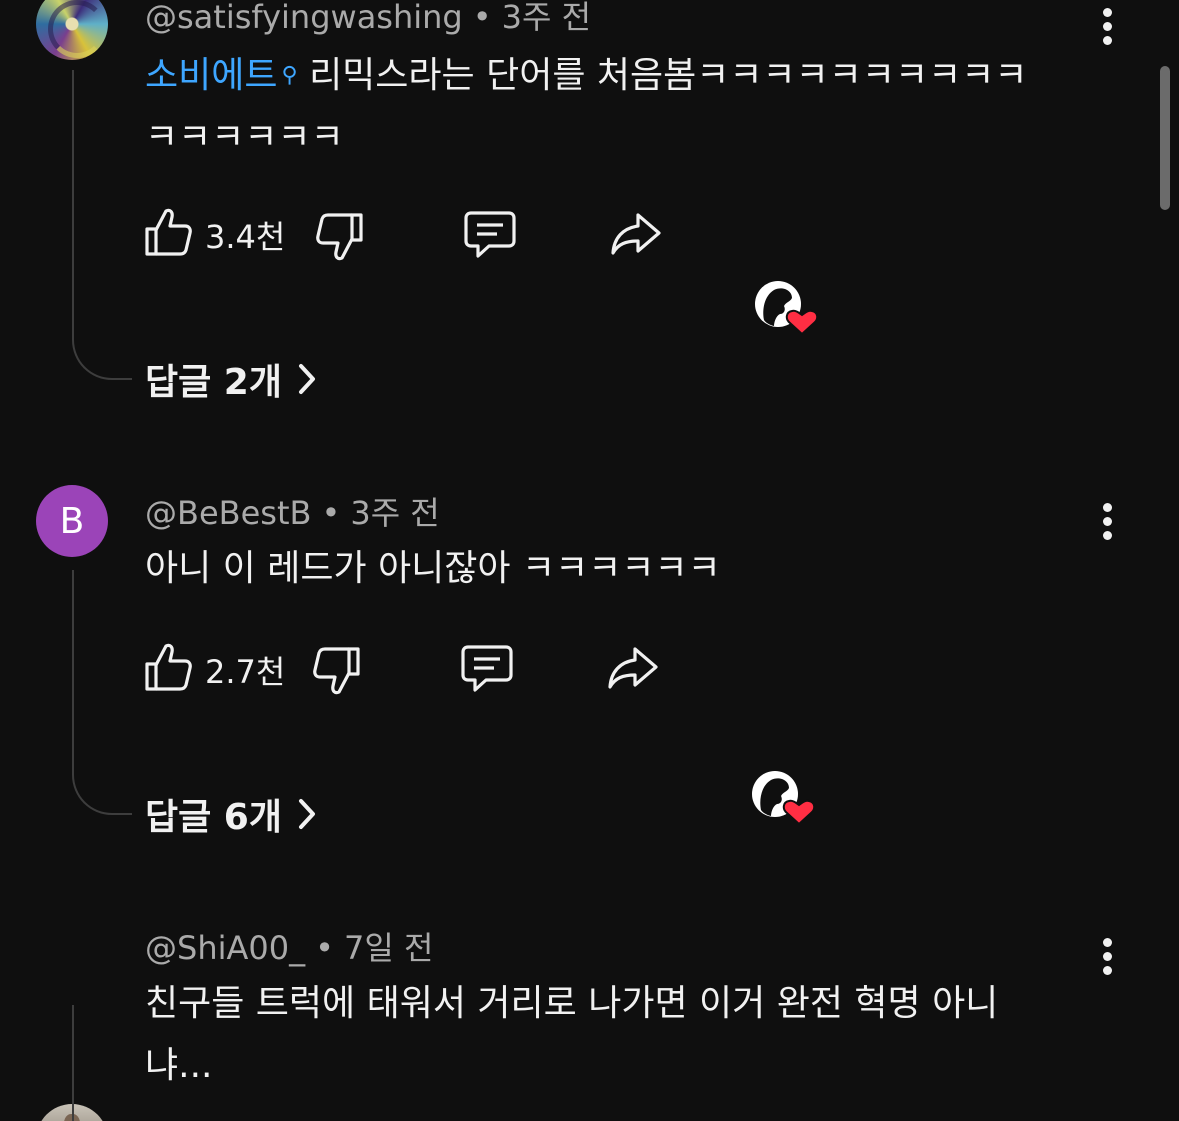  I want to click on comment-text-line1: 친구들 트럭에 태워서 거리로 나가면 이거 완전 혁명 아니, so click(572, 1003).